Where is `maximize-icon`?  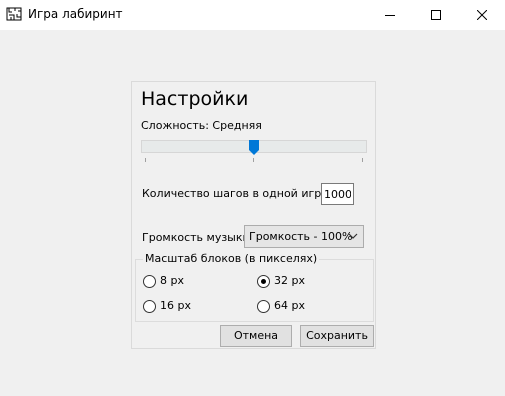
maximize-icon is located at coordinates (436, 15).